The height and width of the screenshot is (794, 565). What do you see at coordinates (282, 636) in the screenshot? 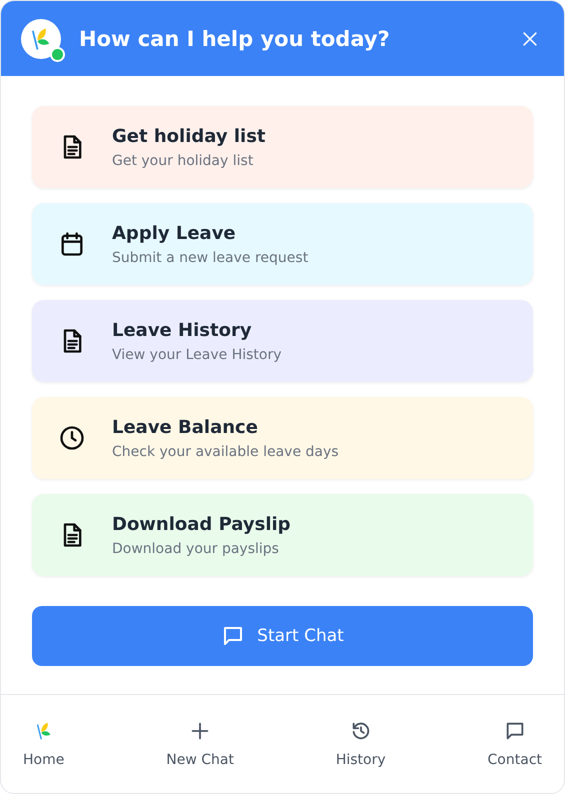
I see `start-chat-button: Start Chat` at bounding box center [282, 636].